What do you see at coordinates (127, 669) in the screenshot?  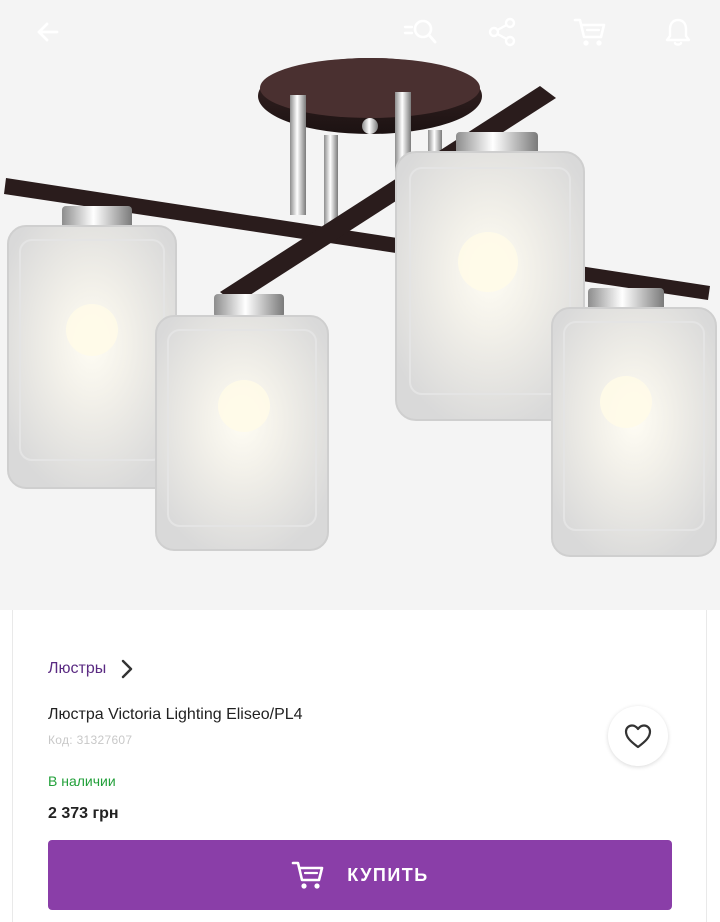 I see `chevron-right-icon` at bounding box center [127, 669].